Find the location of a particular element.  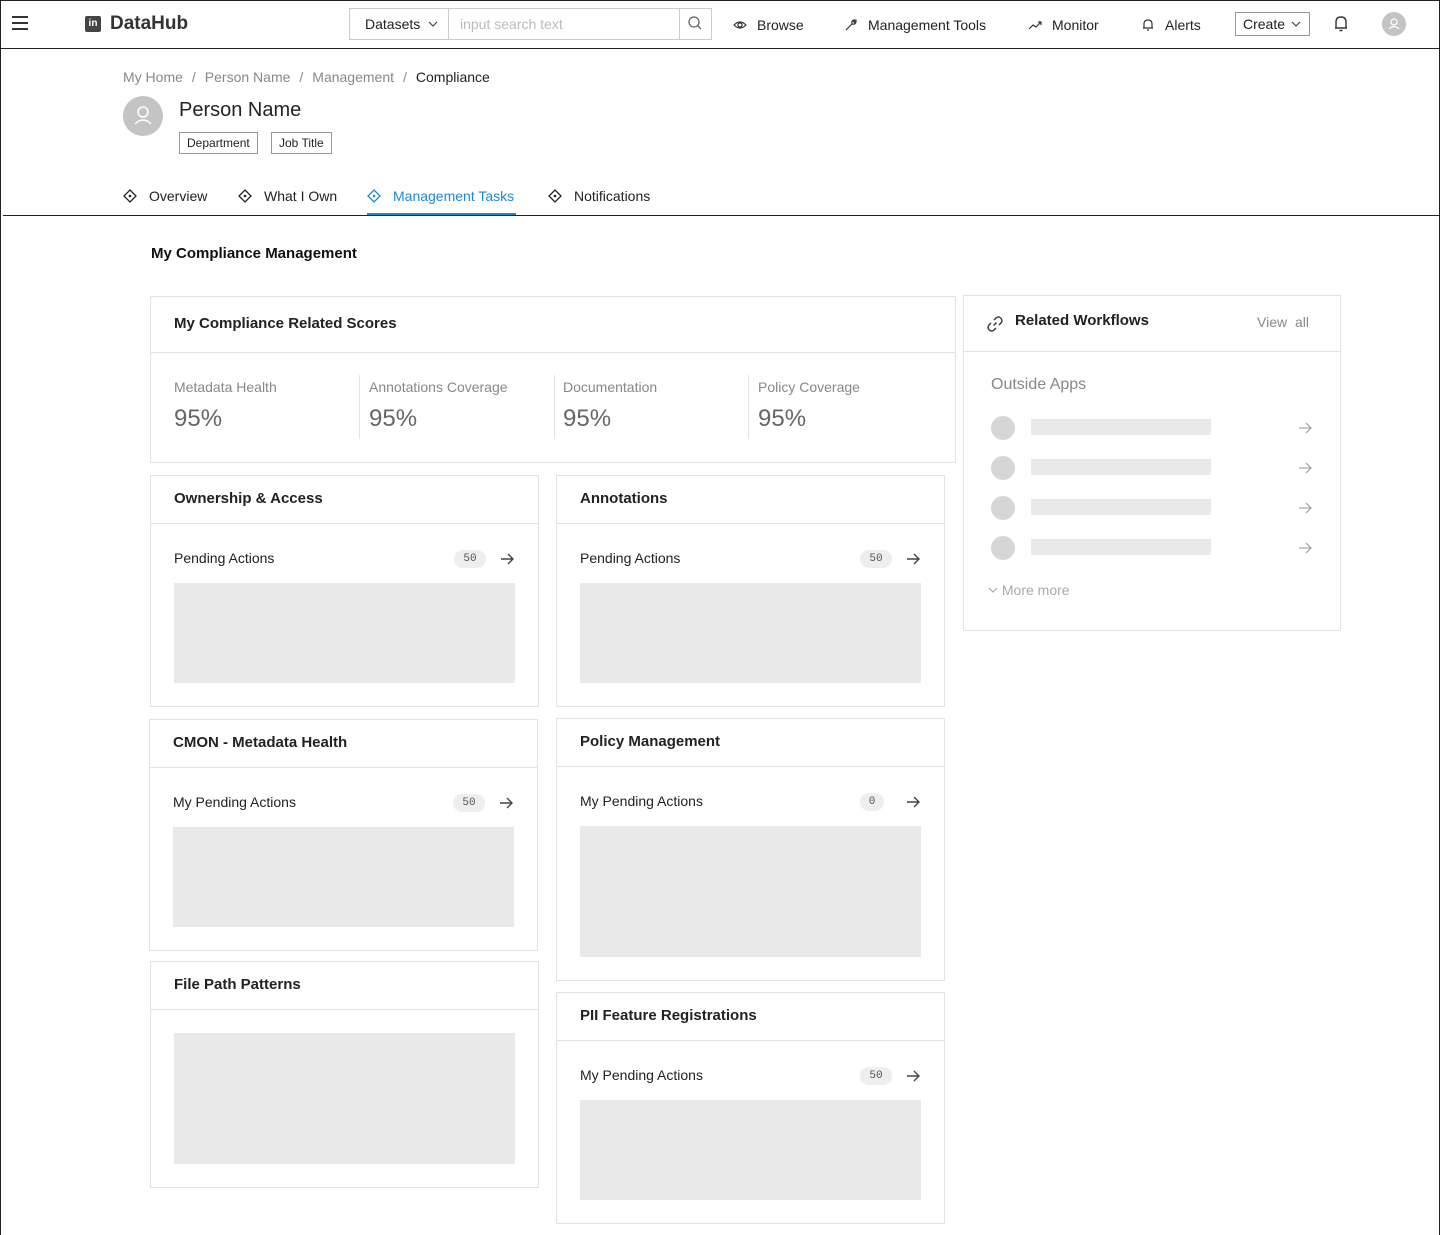

card-header: Ownership & Access is located at coordinates (344, 500).